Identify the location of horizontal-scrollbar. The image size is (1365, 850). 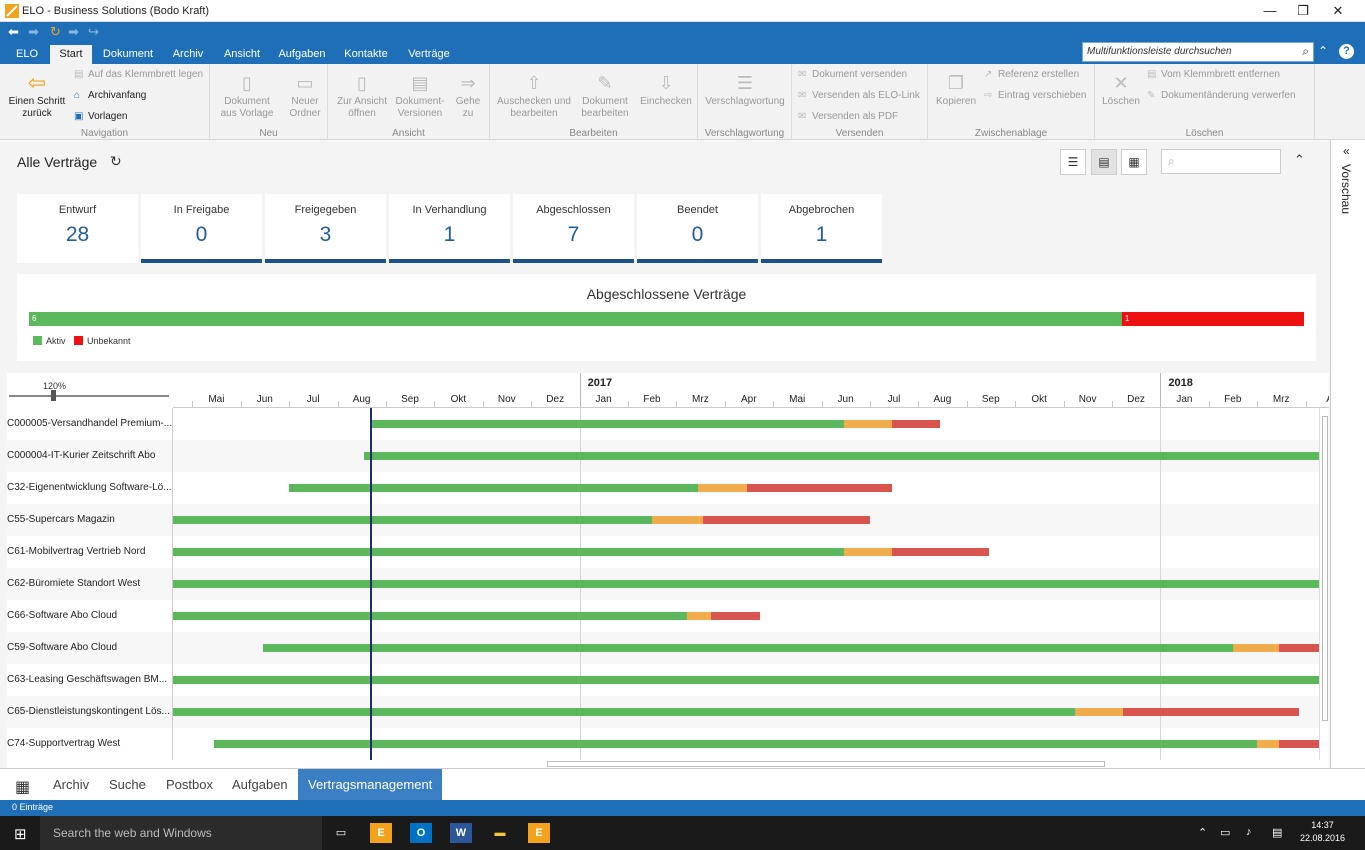
(746, 764).